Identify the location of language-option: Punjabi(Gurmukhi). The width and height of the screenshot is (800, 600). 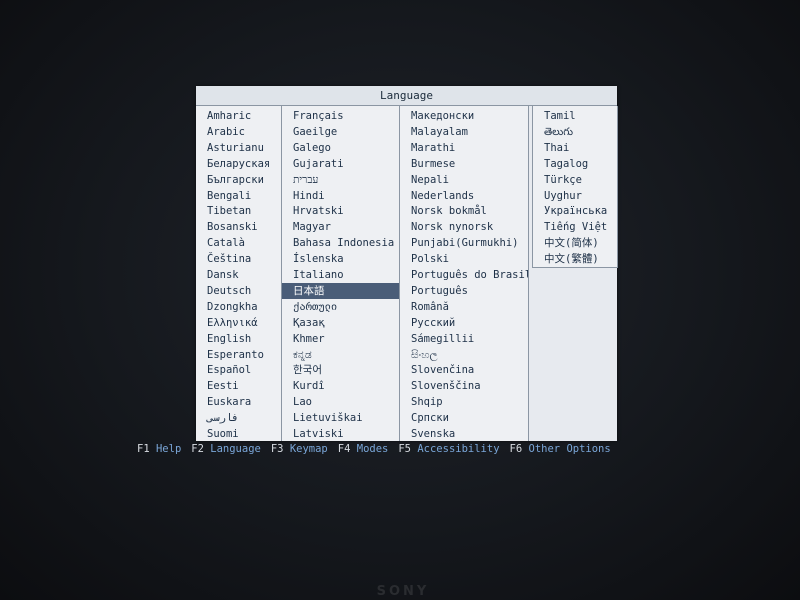
(464, 243).